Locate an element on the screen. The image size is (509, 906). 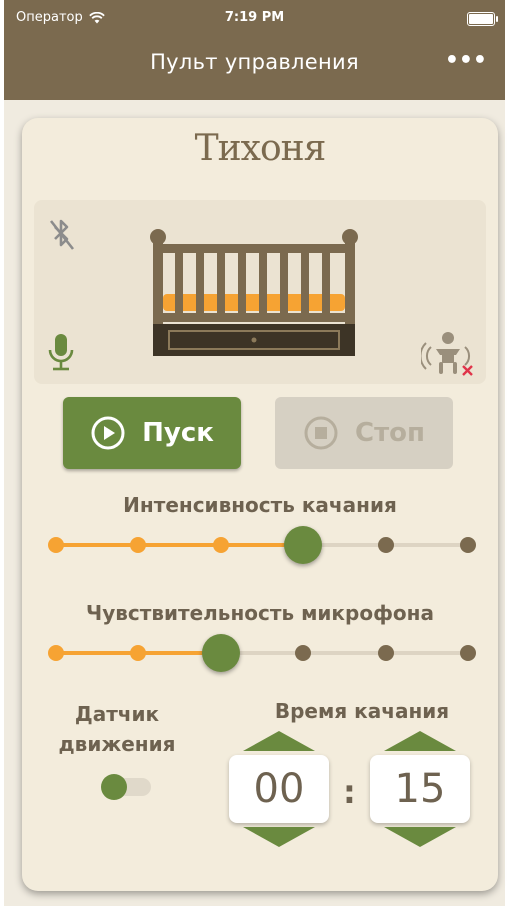
intensity-label: Интенсивность качания is located at coordinates (260, 505).